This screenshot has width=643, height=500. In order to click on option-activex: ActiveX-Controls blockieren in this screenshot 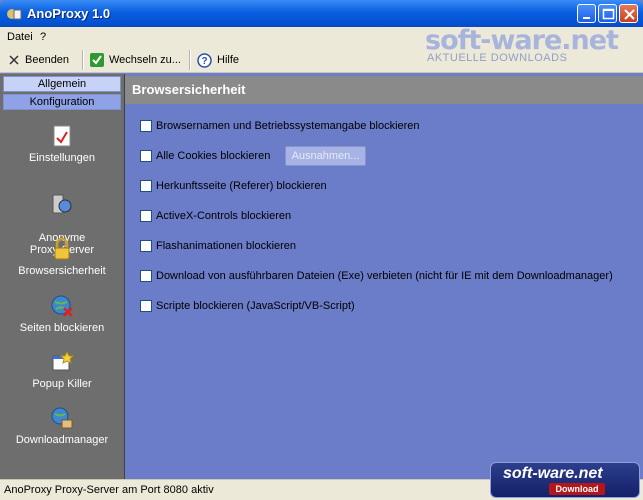, I will do `click(215, 216)`.